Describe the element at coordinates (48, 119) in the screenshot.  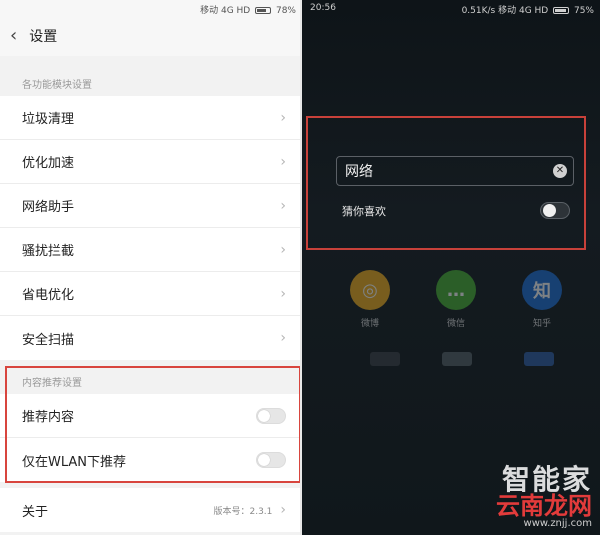
I see `list-item-label: 垃圾清理` at that location.